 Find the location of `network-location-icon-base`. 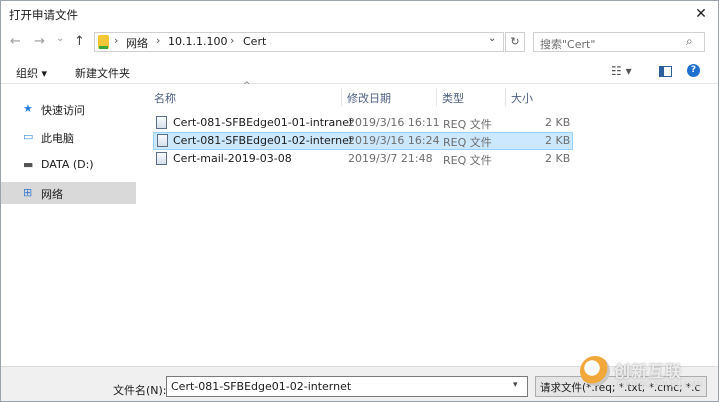

network-location-icon-base is located at coordinates (103, 47).